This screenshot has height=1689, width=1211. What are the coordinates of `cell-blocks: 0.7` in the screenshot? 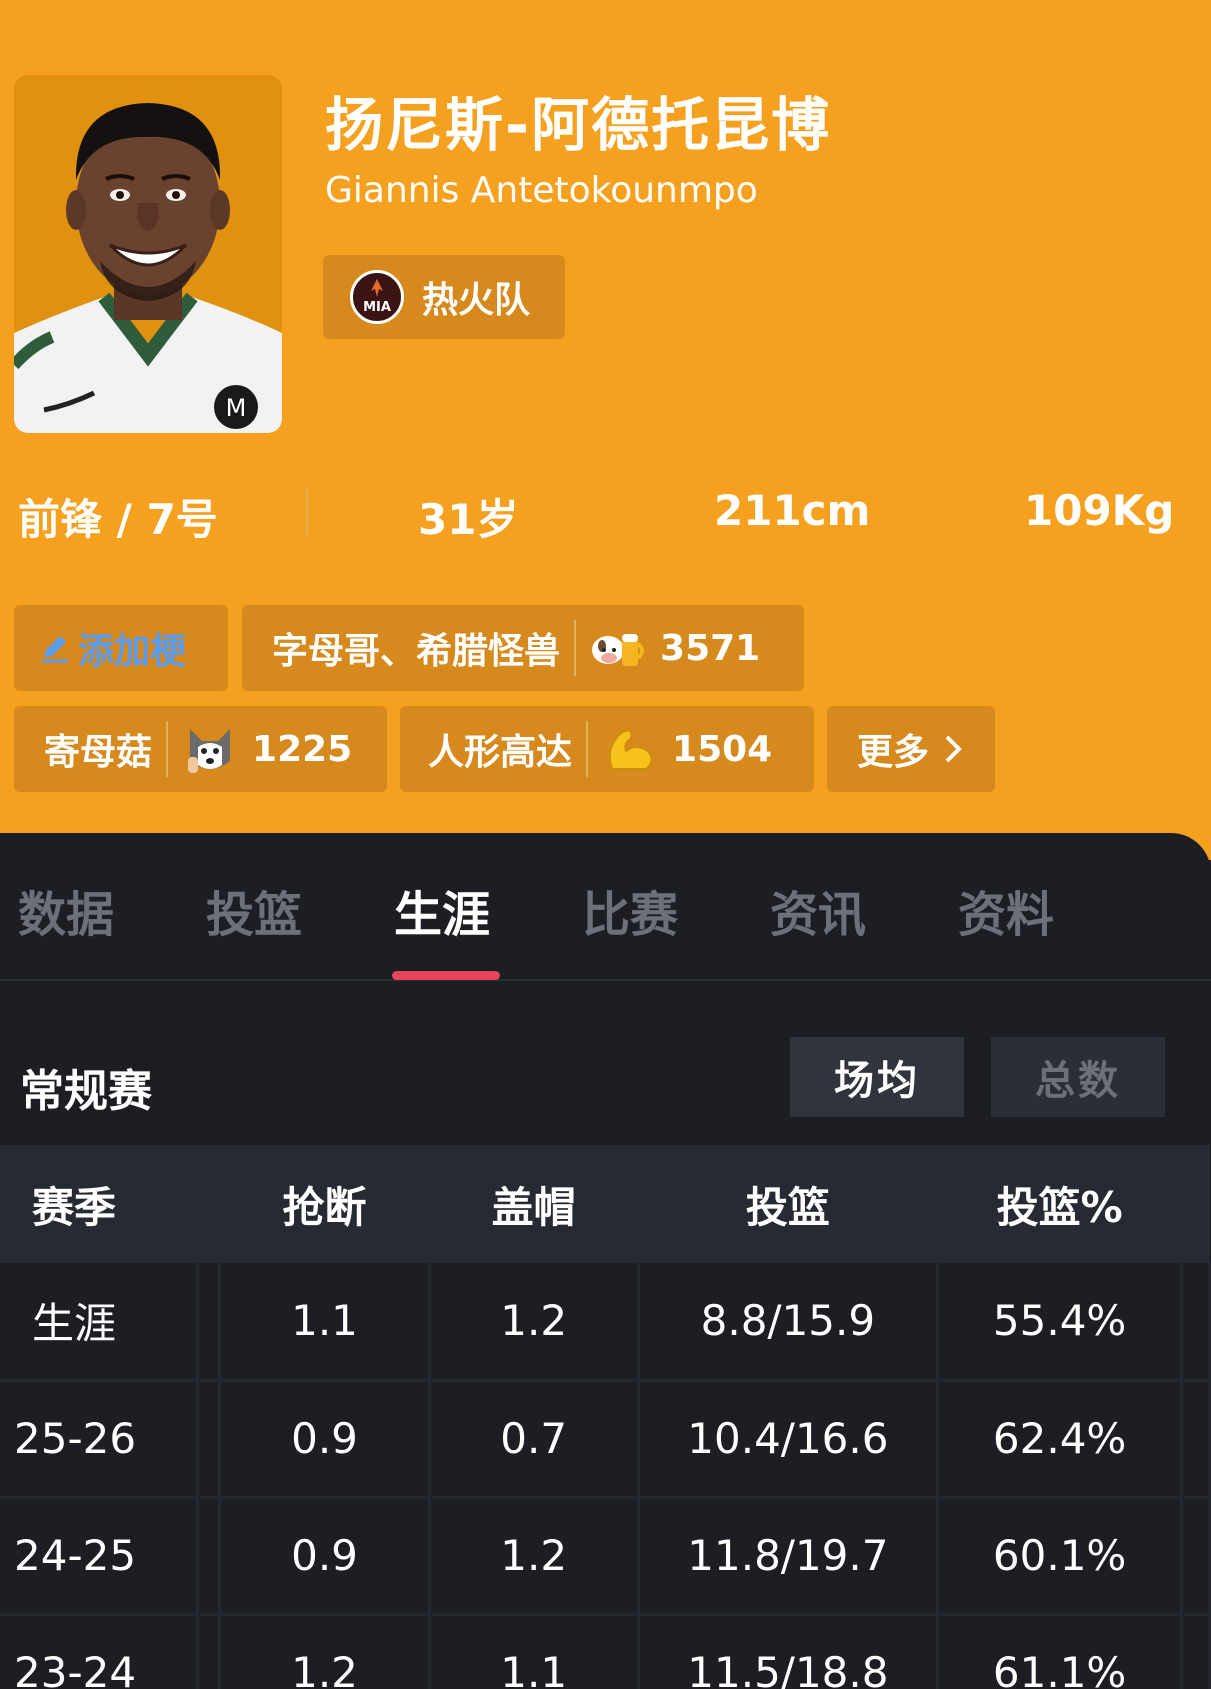 It's located at (534, 1439).